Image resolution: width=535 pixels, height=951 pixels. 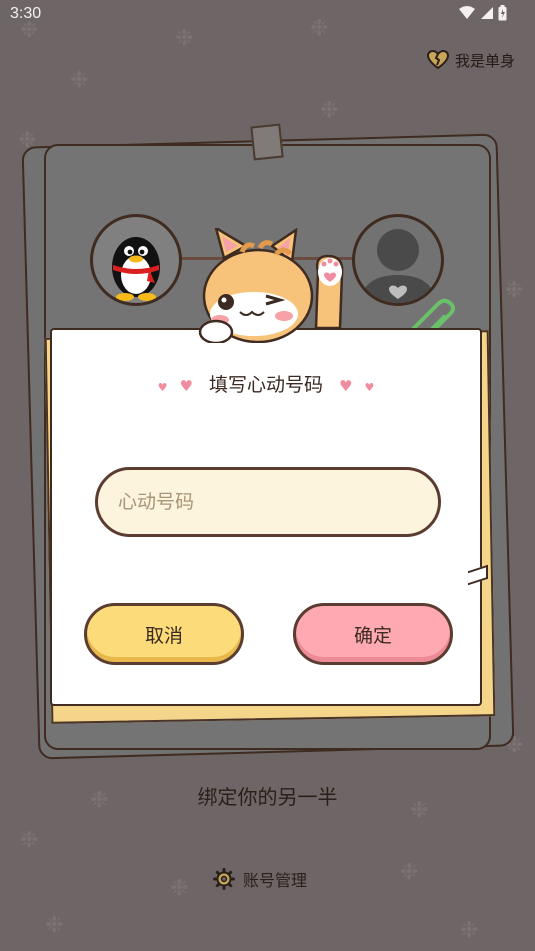 I want to click on user-placeholder-icon, so click(x=398, y=266).